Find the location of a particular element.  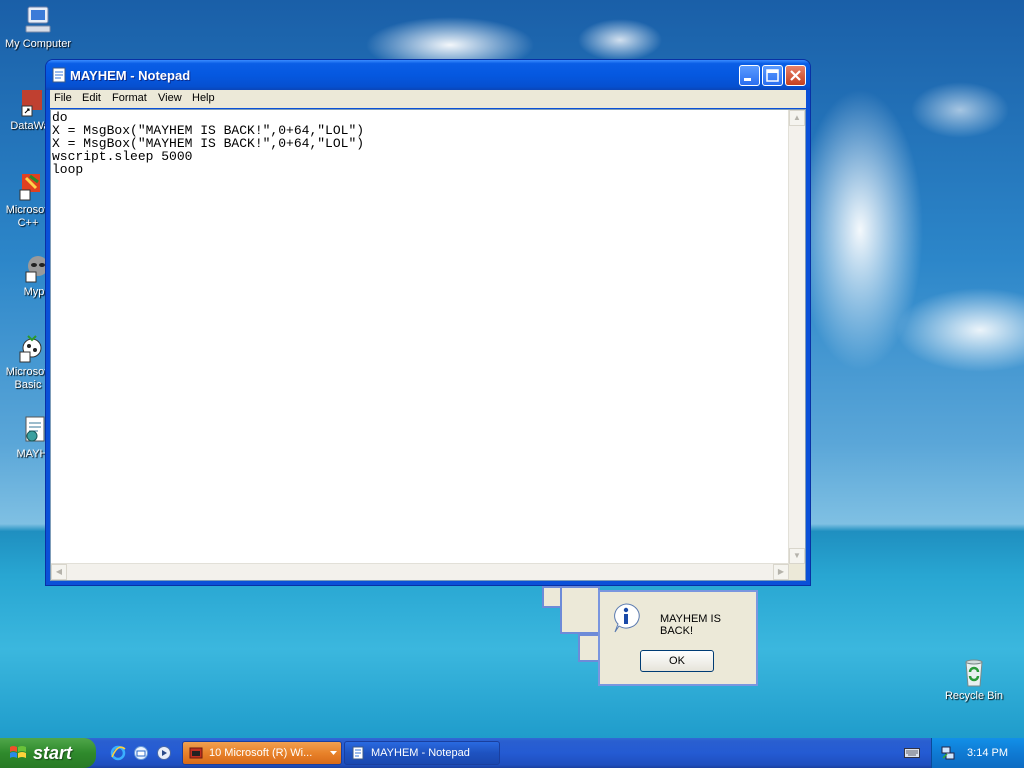

menu-edit: Edit is located at coordinates (91, 98).